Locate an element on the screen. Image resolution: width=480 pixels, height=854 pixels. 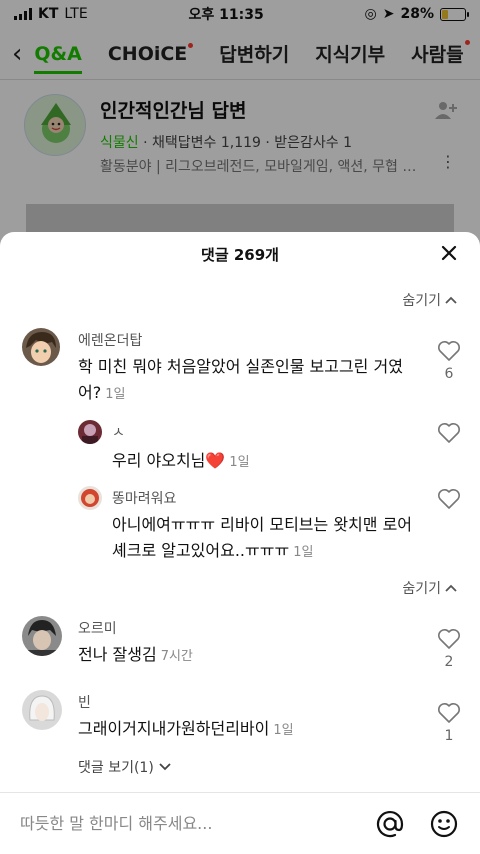
comment-body: 그래이거지내가원하던리바이 is located at coordinates (174, 728).